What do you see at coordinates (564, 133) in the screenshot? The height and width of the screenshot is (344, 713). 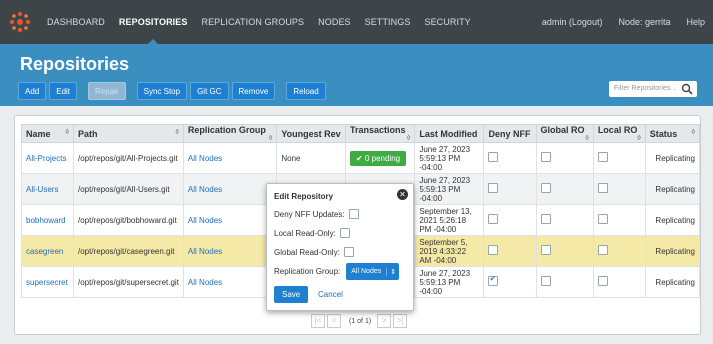 I see `col-global-ro: Global RO ◊` at bounding box center [564, 133].